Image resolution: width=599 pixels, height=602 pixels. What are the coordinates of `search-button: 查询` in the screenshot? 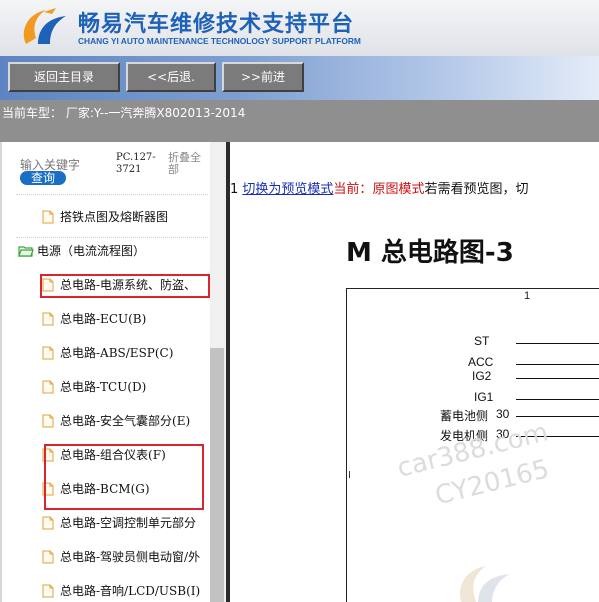 It's located at (43, 178).